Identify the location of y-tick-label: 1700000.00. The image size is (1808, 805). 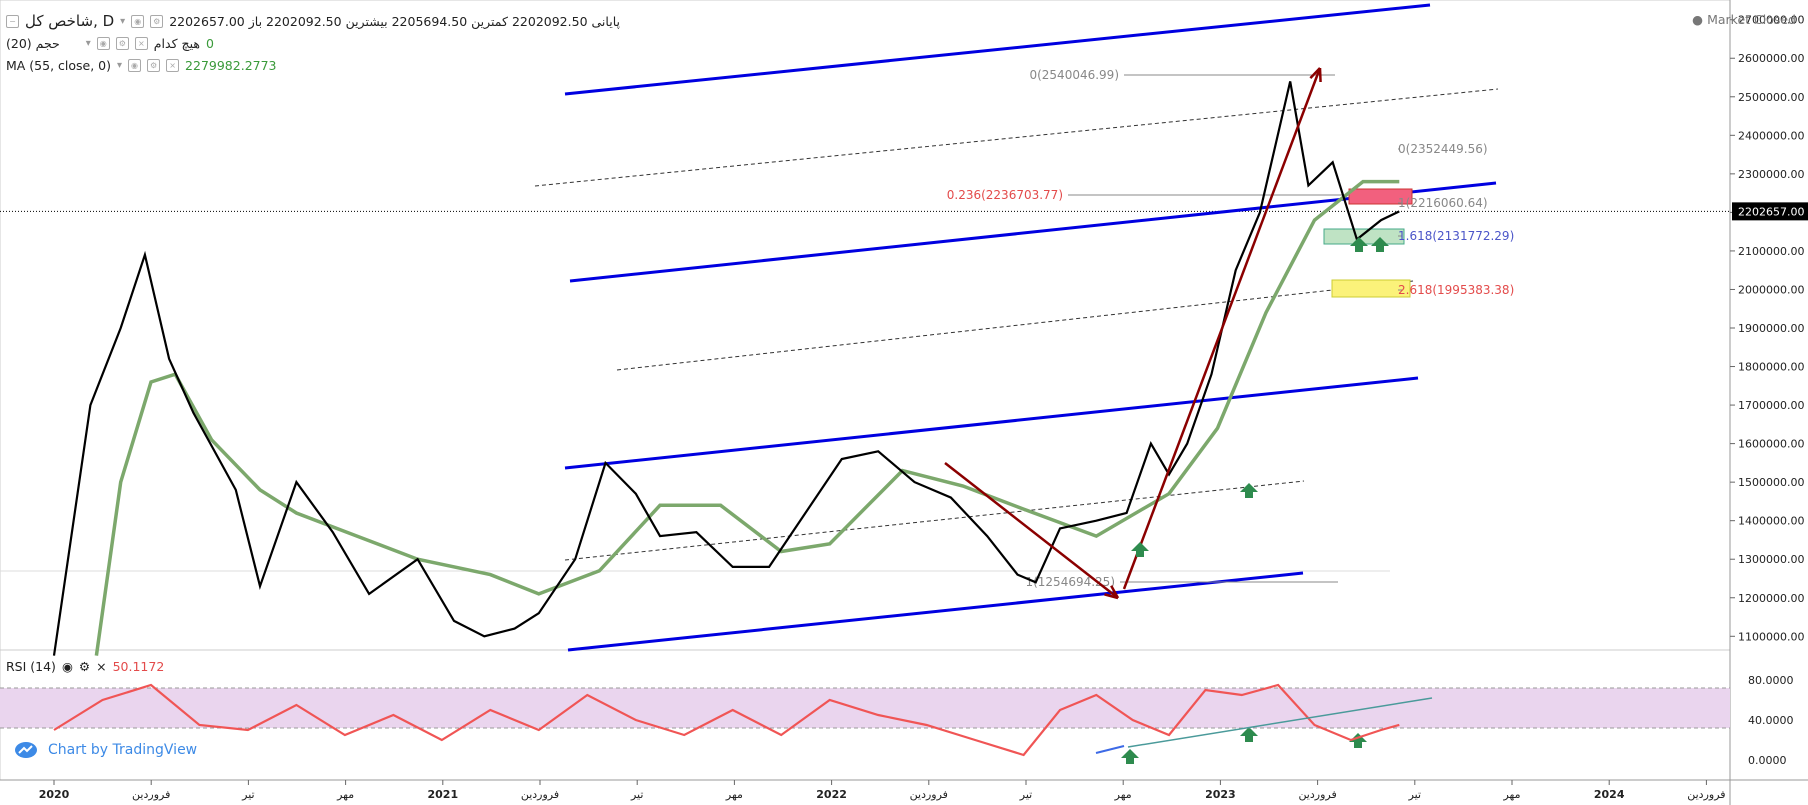
(1771, 405).